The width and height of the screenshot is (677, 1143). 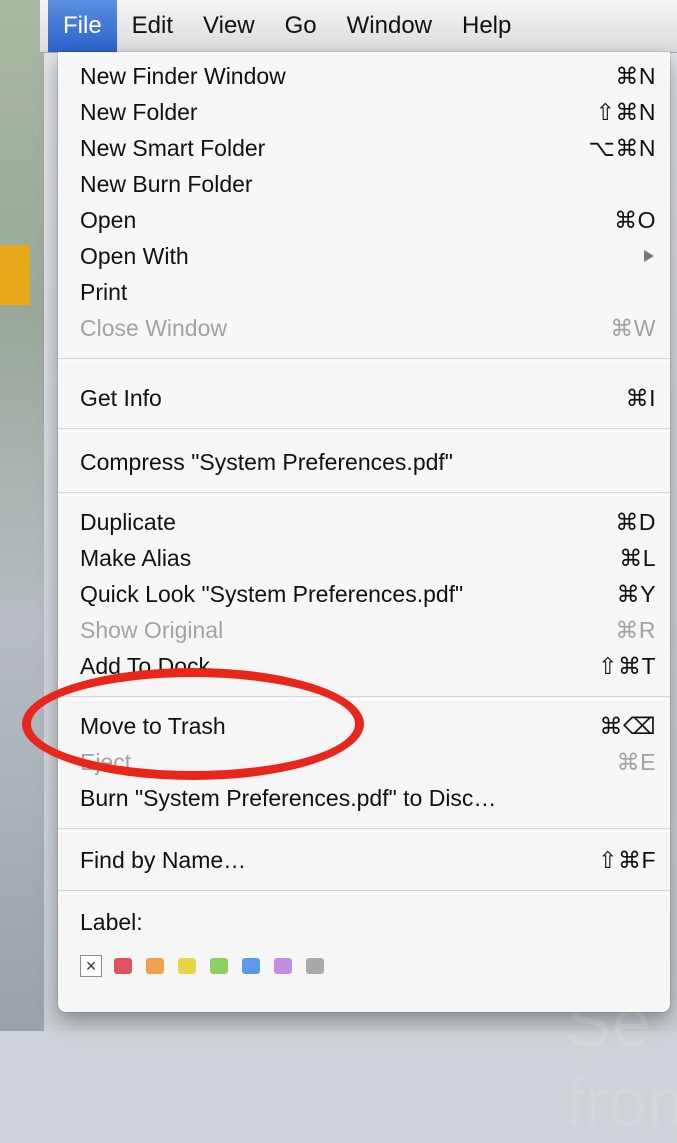 What do you see at coordinates (627, 860) in the screenshot?
I see `menu-item-shortcut: ⇧⌘F` at bounding box center [627, 860].